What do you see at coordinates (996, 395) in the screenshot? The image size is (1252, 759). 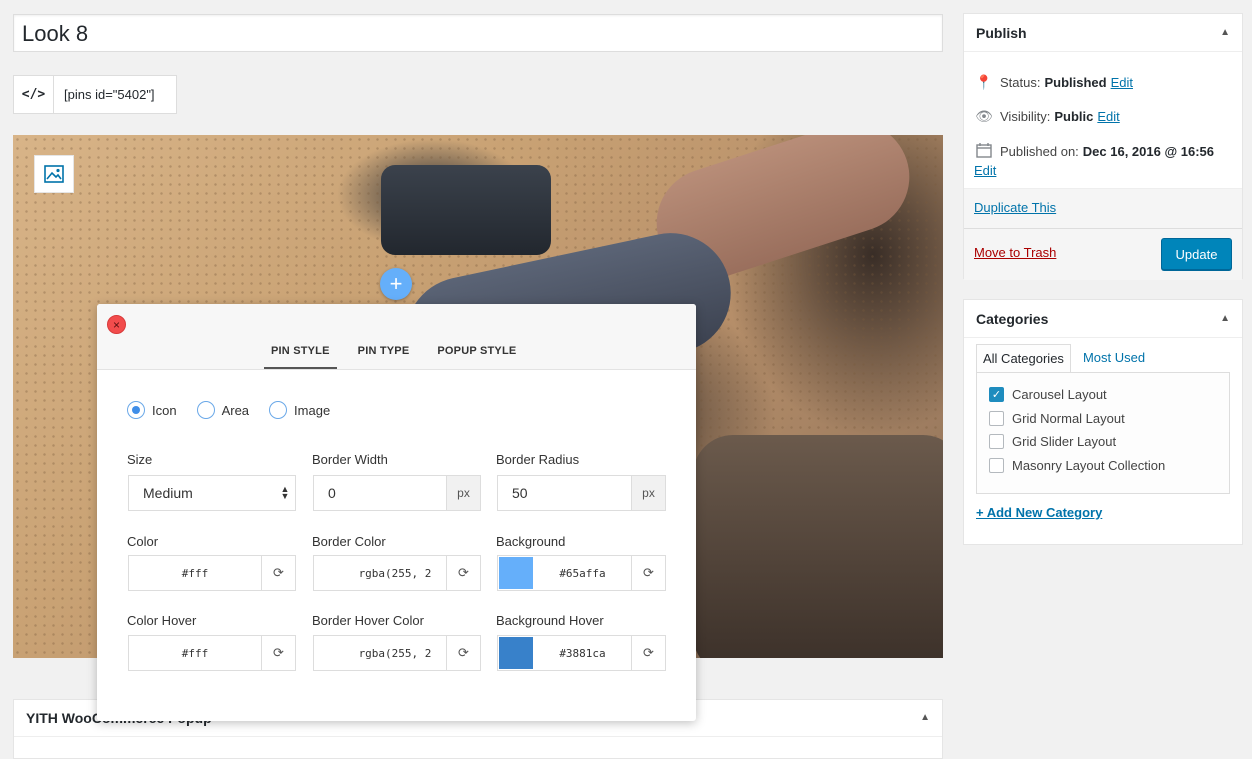 I see `checkbox-checked: ✓` at bounding box center [996, 395].